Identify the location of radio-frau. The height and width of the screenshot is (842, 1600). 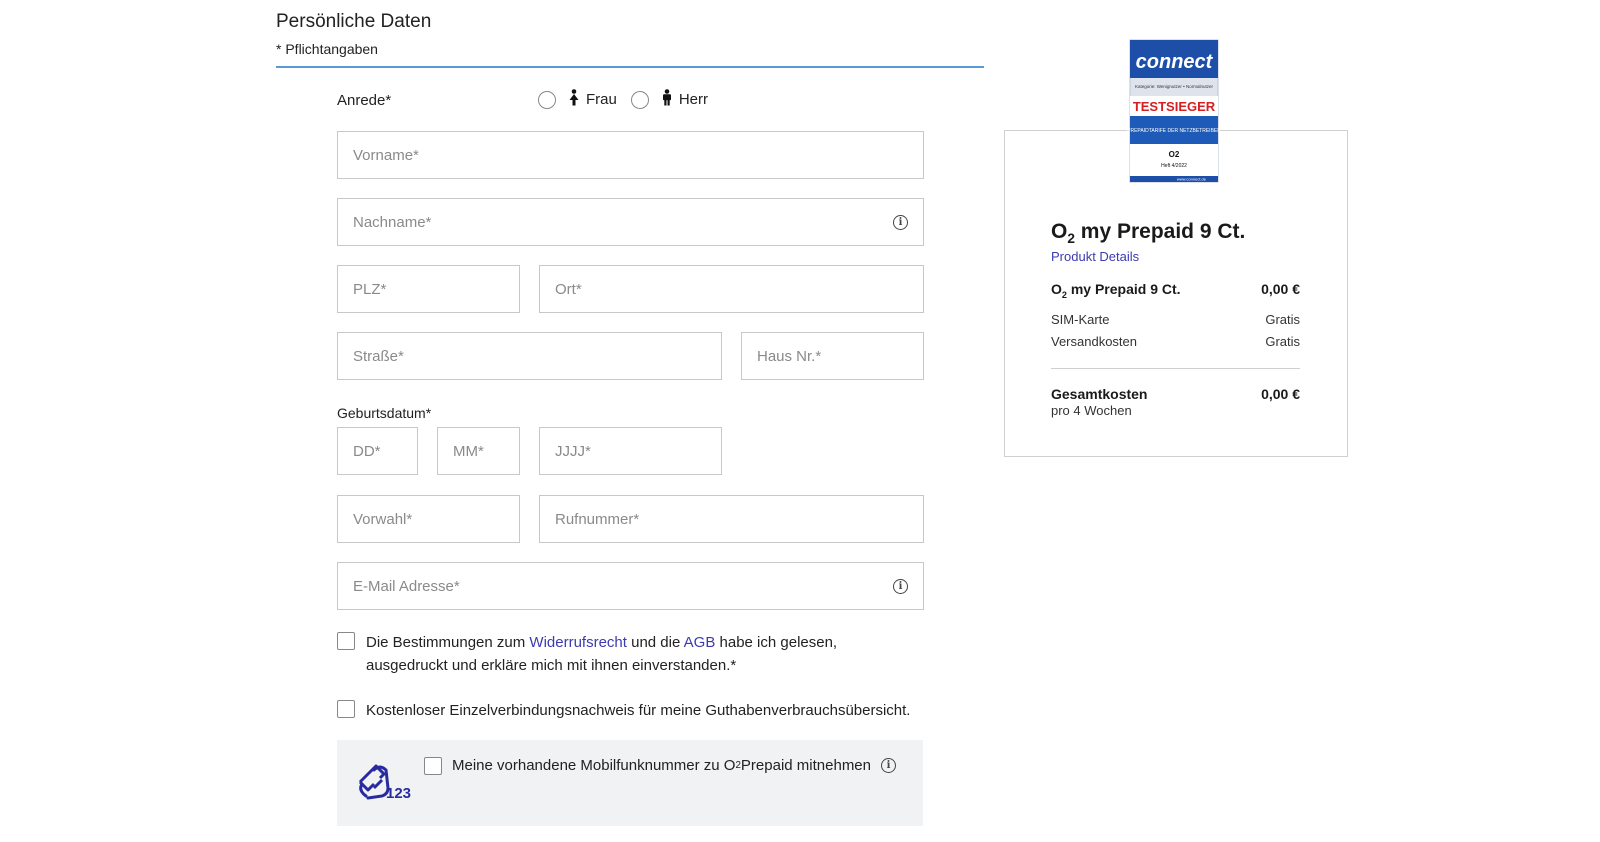
(547, 99).